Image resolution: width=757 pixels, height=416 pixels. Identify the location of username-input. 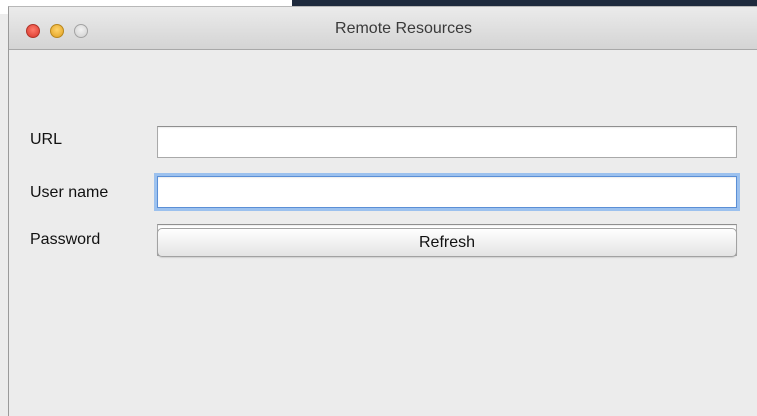
(447, 192).